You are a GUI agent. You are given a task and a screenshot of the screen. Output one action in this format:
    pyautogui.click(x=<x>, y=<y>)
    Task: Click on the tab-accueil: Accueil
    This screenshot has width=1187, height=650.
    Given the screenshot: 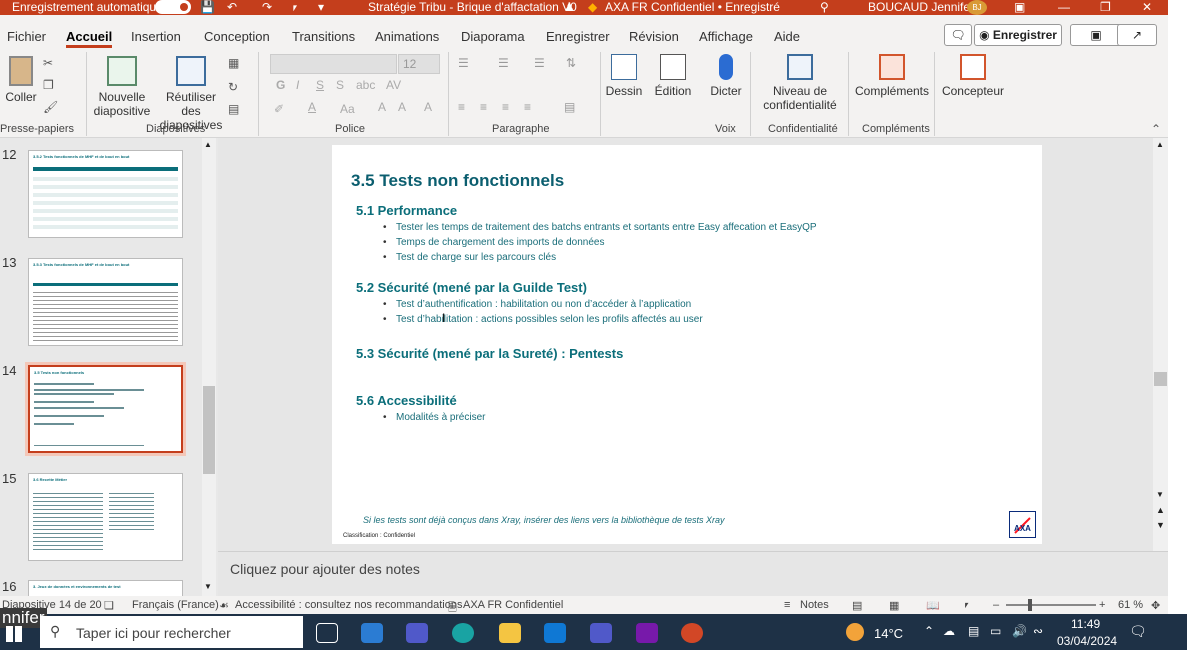 What is the action you would take?
    pyautogui.click(x=89, y=38)
    